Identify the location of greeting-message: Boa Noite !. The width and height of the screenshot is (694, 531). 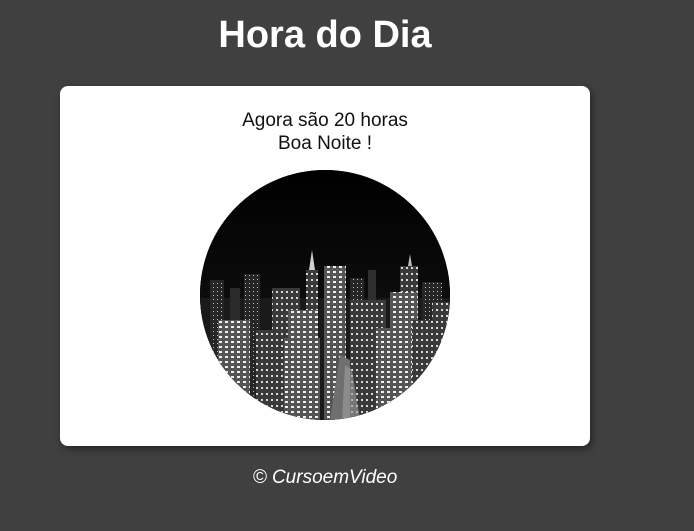
(325, 143).